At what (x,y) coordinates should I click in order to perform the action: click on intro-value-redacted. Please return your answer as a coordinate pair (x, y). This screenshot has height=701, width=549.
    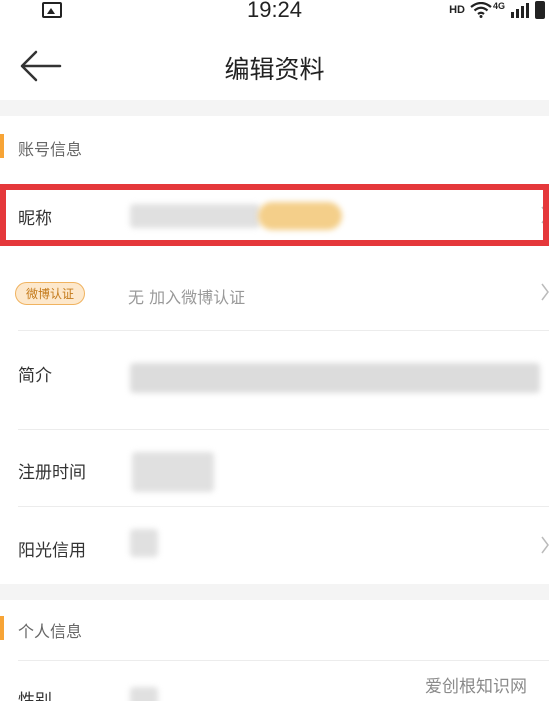
    Looking at the image, I should click on (335, 378).